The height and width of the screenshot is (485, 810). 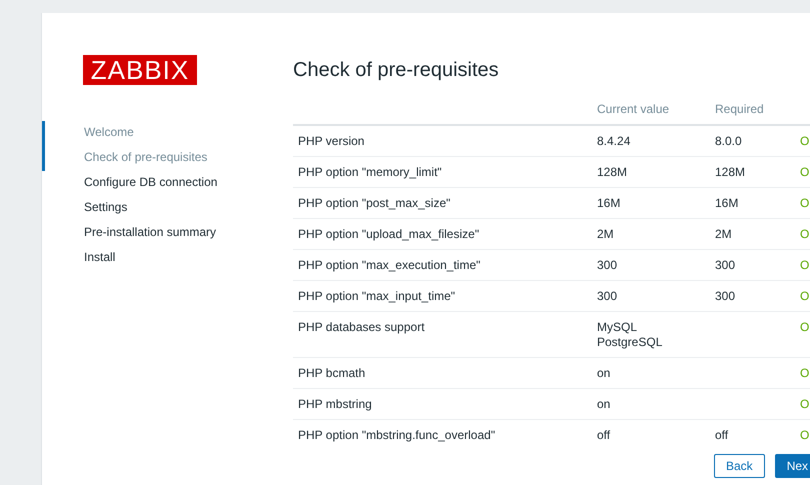 What do you see at coordinates (167, 258) in the screenshot?
I see `setup-step: Install` at bounding box center [167, 258].